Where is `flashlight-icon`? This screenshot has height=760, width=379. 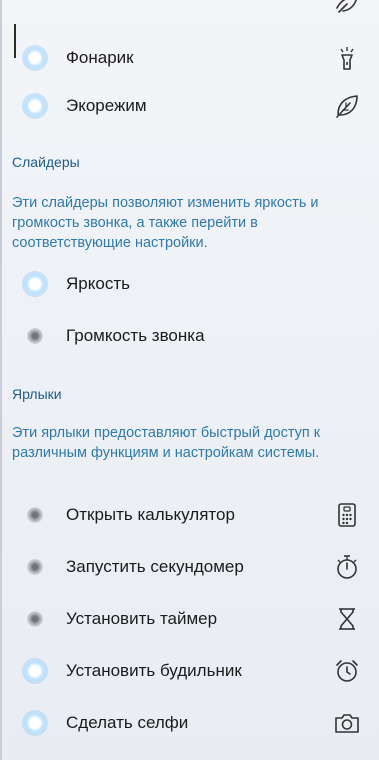 flashlight-icon is located at coordinates (347, 58).